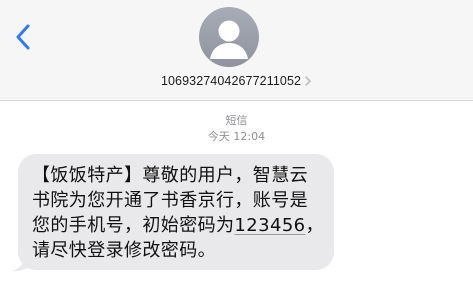 The width and height of the screenshot is (473, 297). I want to click on avatar, so click(229, 37).